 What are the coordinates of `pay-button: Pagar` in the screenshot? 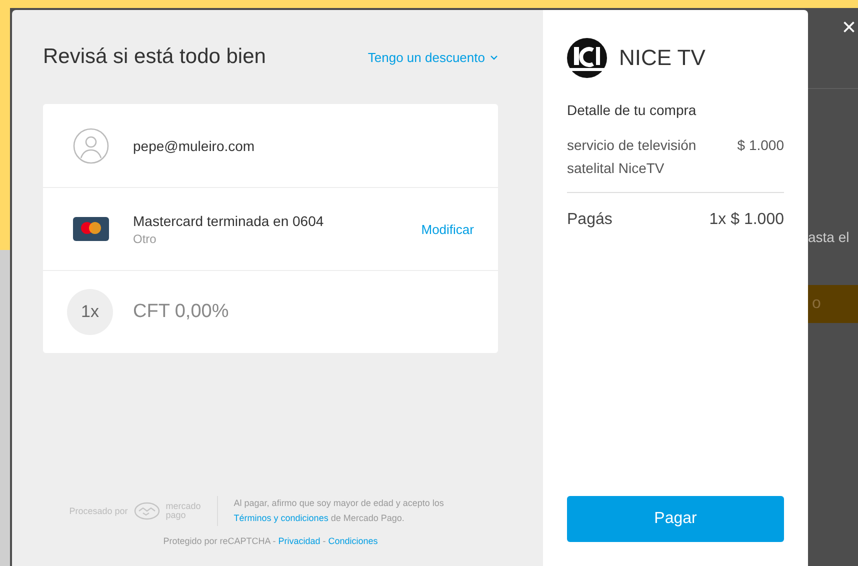 It's located at (675, 519).